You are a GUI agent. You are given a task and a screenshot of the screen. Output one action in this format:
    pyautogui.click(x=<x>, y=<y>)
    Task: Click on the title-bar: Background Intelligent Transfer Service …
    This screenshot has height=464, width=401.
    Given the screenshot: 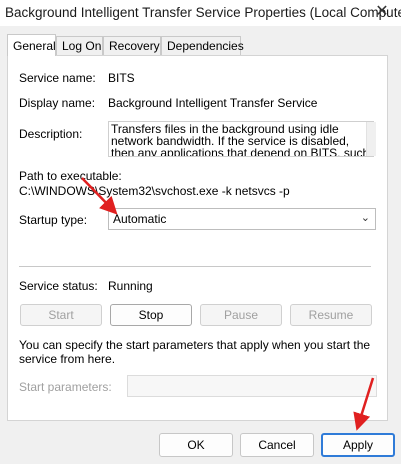 What is the action you would take?
    pyautogui.click(x=200, y=13)
    